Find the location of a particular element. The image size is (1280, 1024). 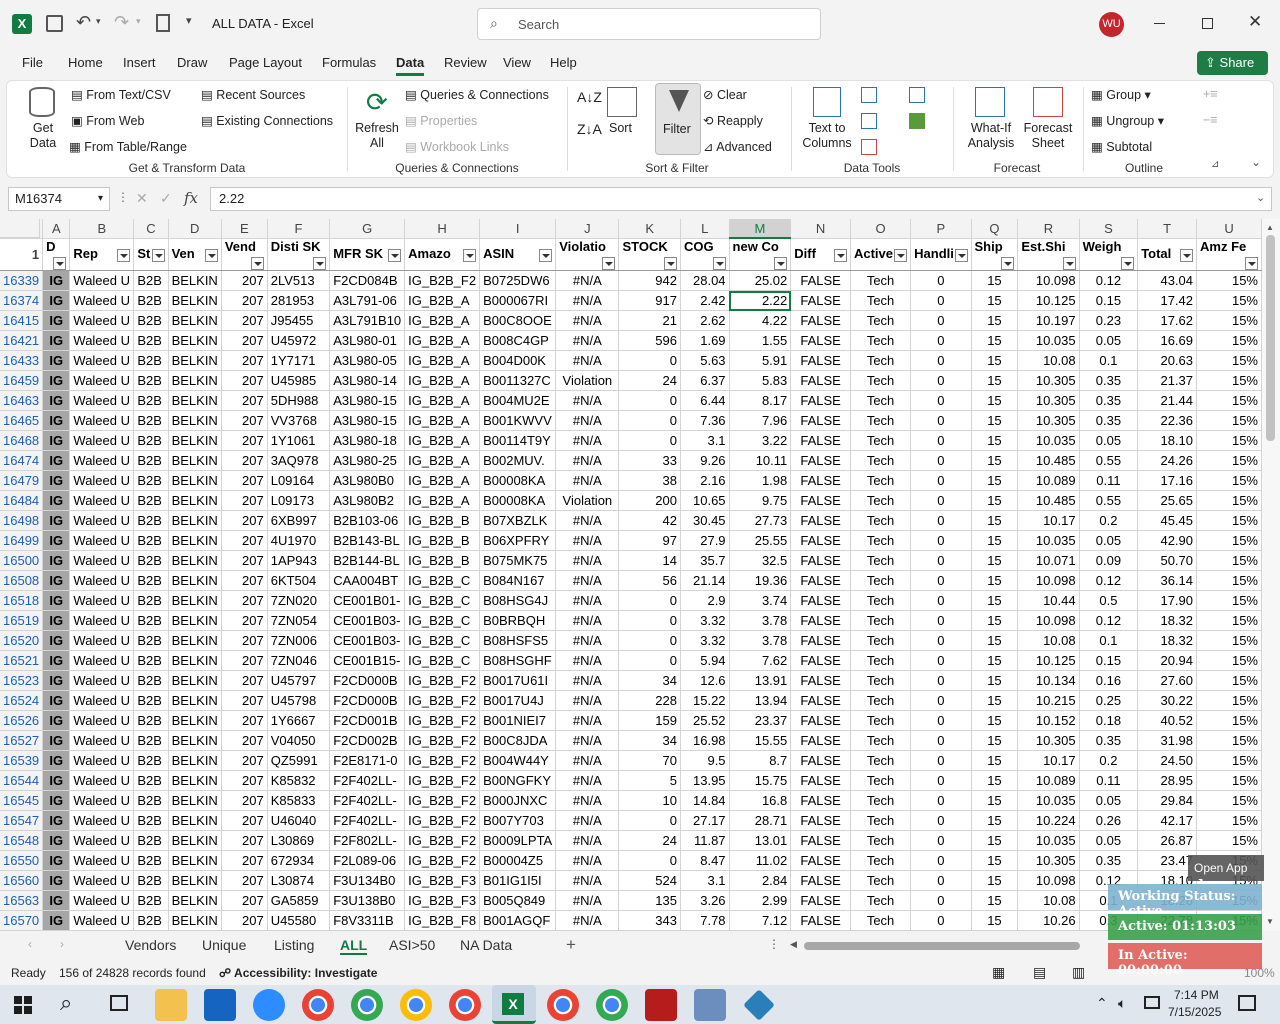

column-header: L is located at coordinates (705, 229).